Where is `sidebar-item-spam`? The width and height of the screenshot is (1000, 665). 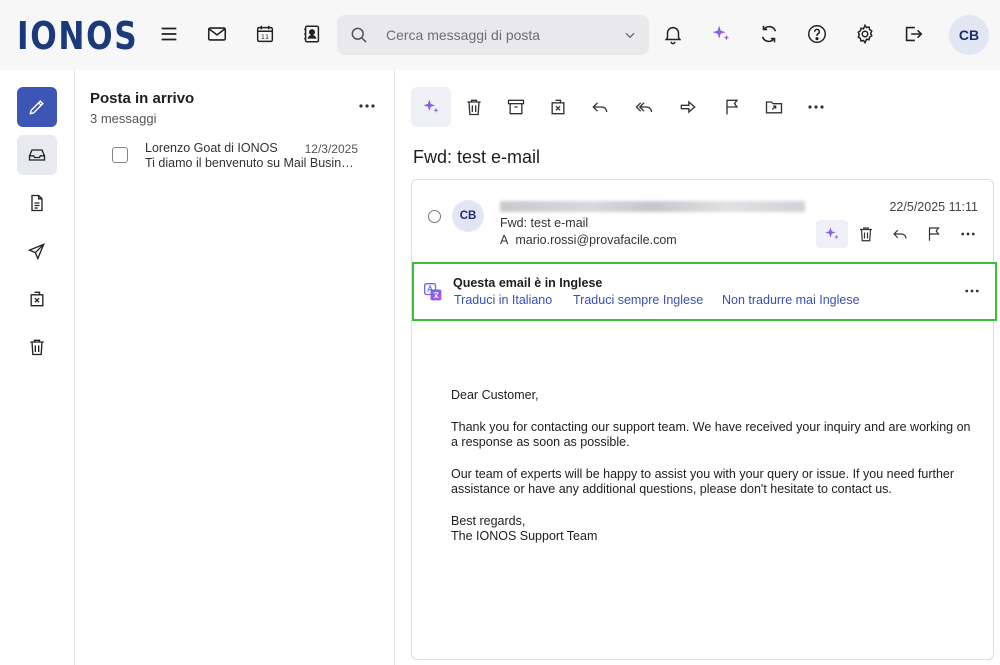 sidebar-item-spam is located at coordinates (37, 299).